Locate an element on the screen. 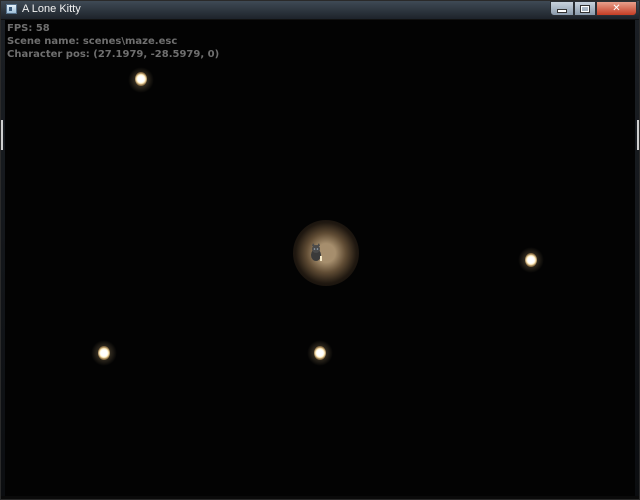 Image resolution: width=640 pixels, height=500 pixels. character-pos-readout: Character pos: (27.1979, -28.5979, 0) is located at coordinates (113, 54).